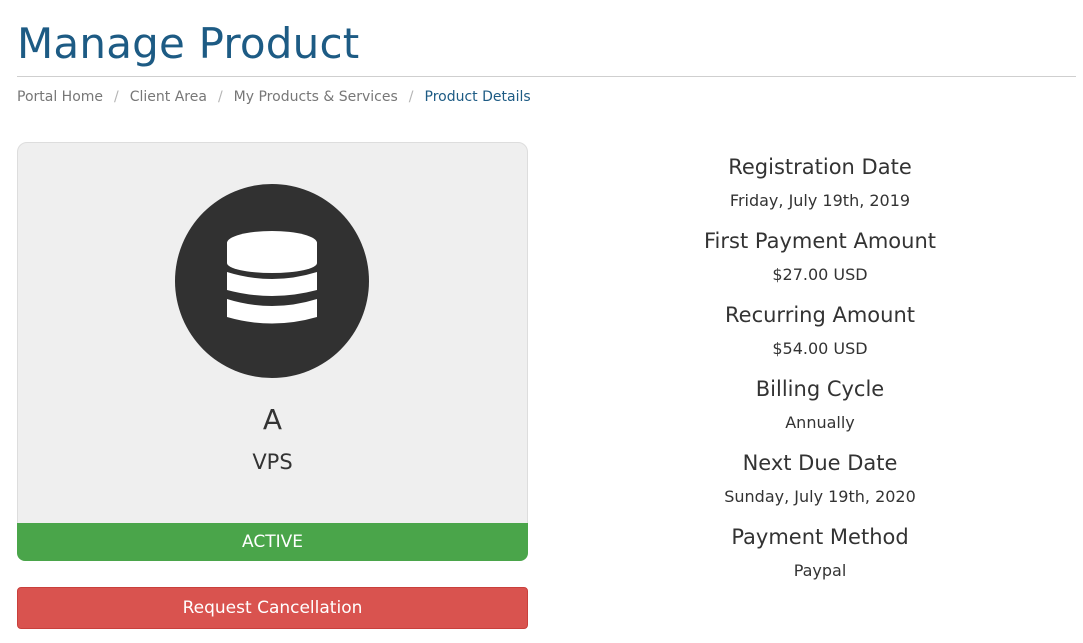 This screenshot has width=1083, height=643. I want to click on detail-value: $27.00 USD, so click(820, 274).